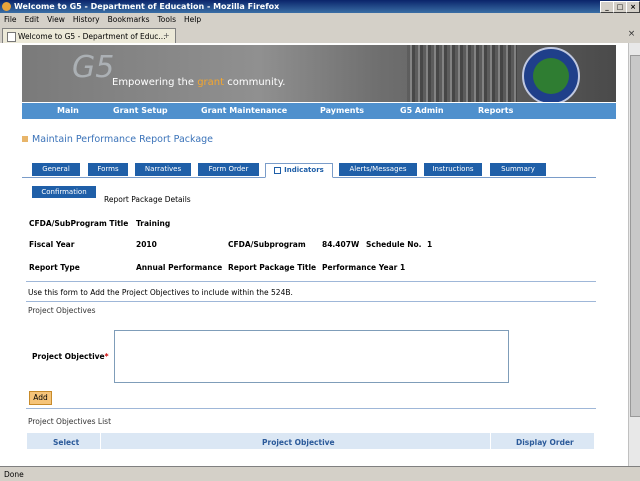 The height and width of the screenshot is (481, 640). Describe the element at coordinates (631, 34) in the screenshot. I see `close-tab-icon: ×` at that location.